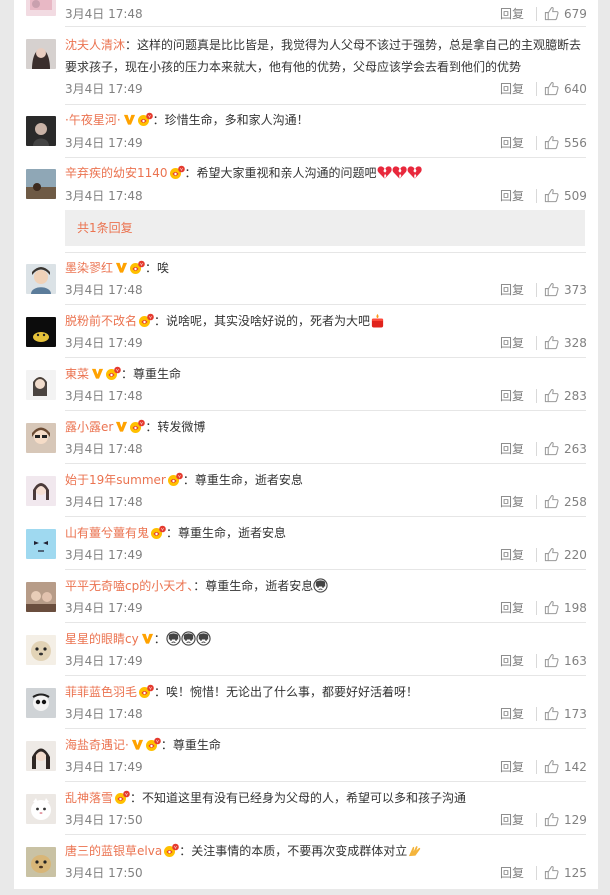  What do you see at coordinates (575, 196) in the screenshot?
I see `like-count: 509` at bounding box center [575, 196].